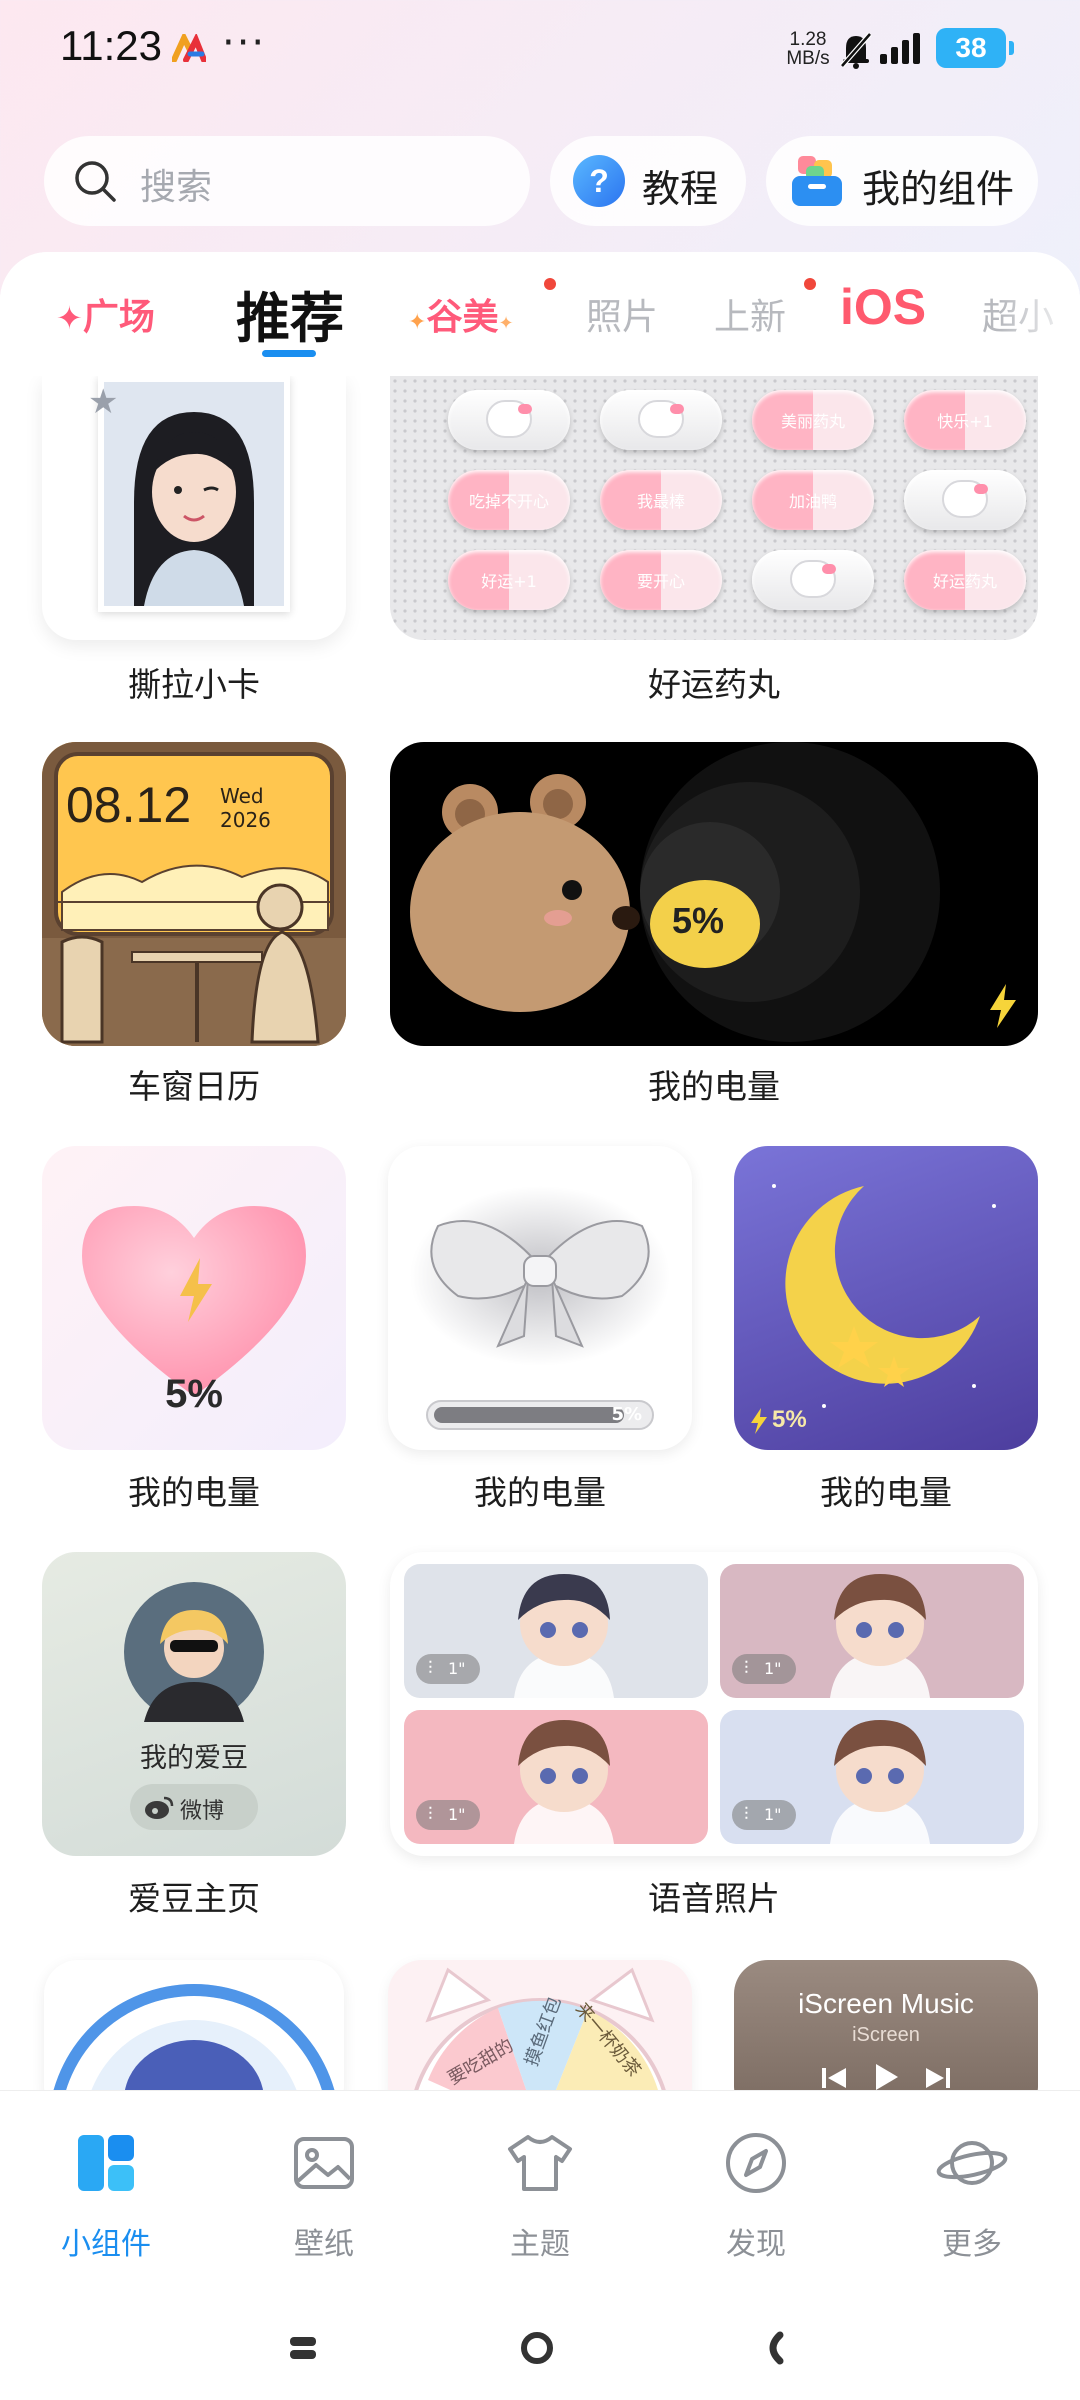 Image resolution: width=1080 pixels, height=2400 pixels. I want to click on weibo-button: 微博, so click(194, 1807).